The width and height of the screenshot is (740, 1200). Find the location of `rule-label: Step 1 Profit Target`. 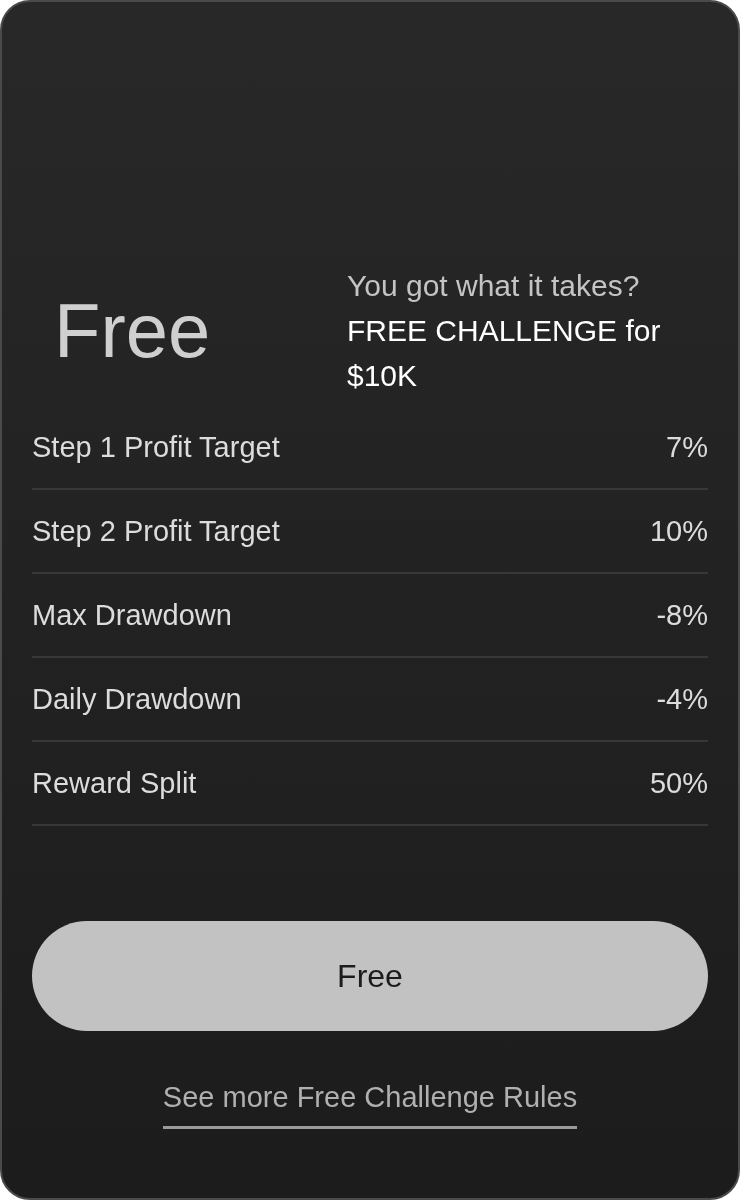

rule-label: Step 1 Profit Target is located at coordinates (156, 447).